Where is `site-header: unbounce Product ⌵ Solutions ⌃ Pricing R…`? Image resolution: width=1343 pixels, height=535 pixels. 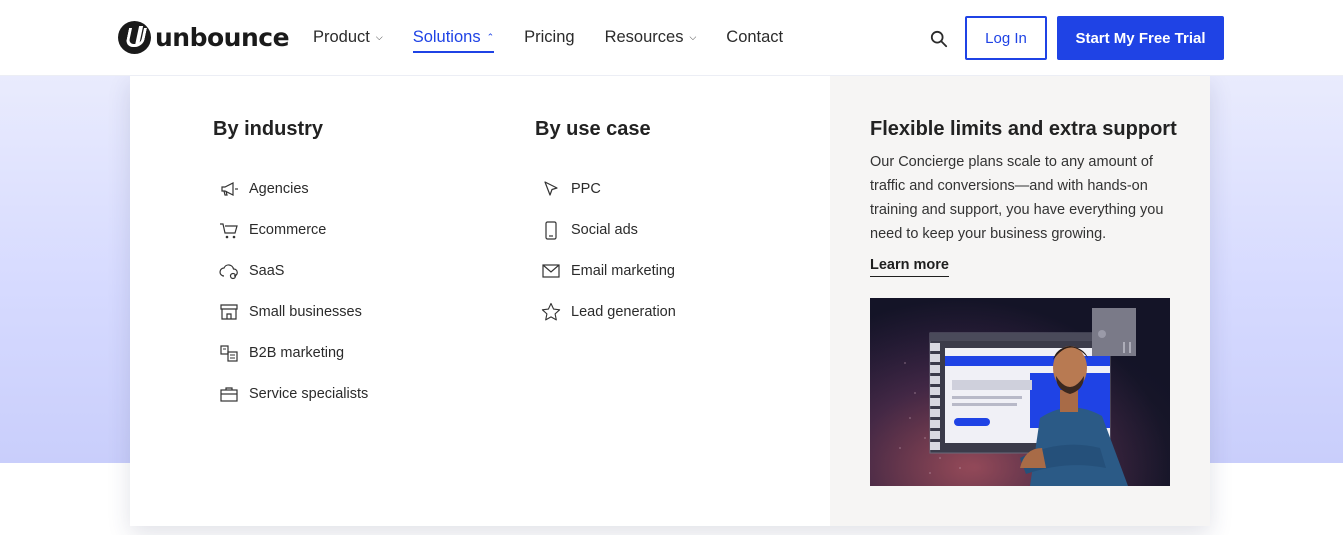 site-header: unbounce Product ⌵ Solutions ⌃ Pricing R… is located at coordinates (671, 38).